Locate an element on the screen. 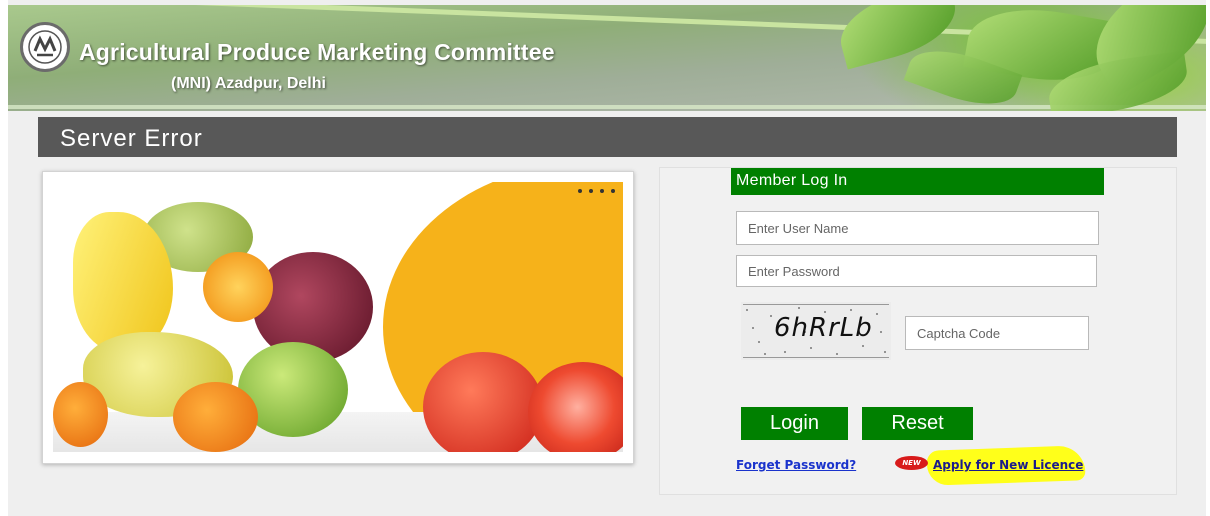  forgot-password-link: Forget Password? is located at coordinates (796, 465).